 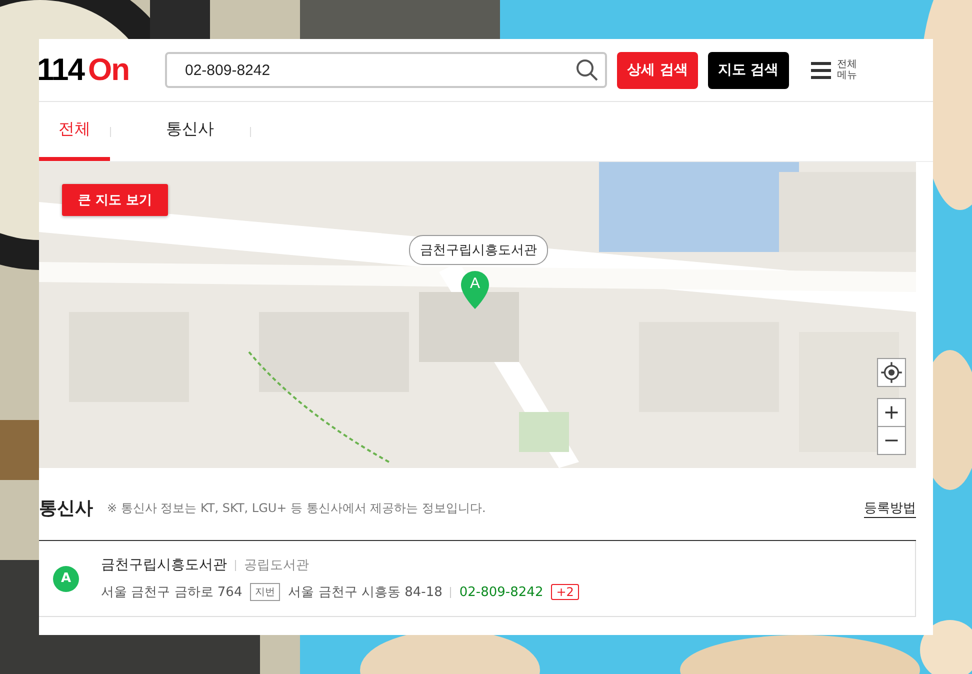 I want to click on search-field: 02-809-8242, so click(x=386, y=70).